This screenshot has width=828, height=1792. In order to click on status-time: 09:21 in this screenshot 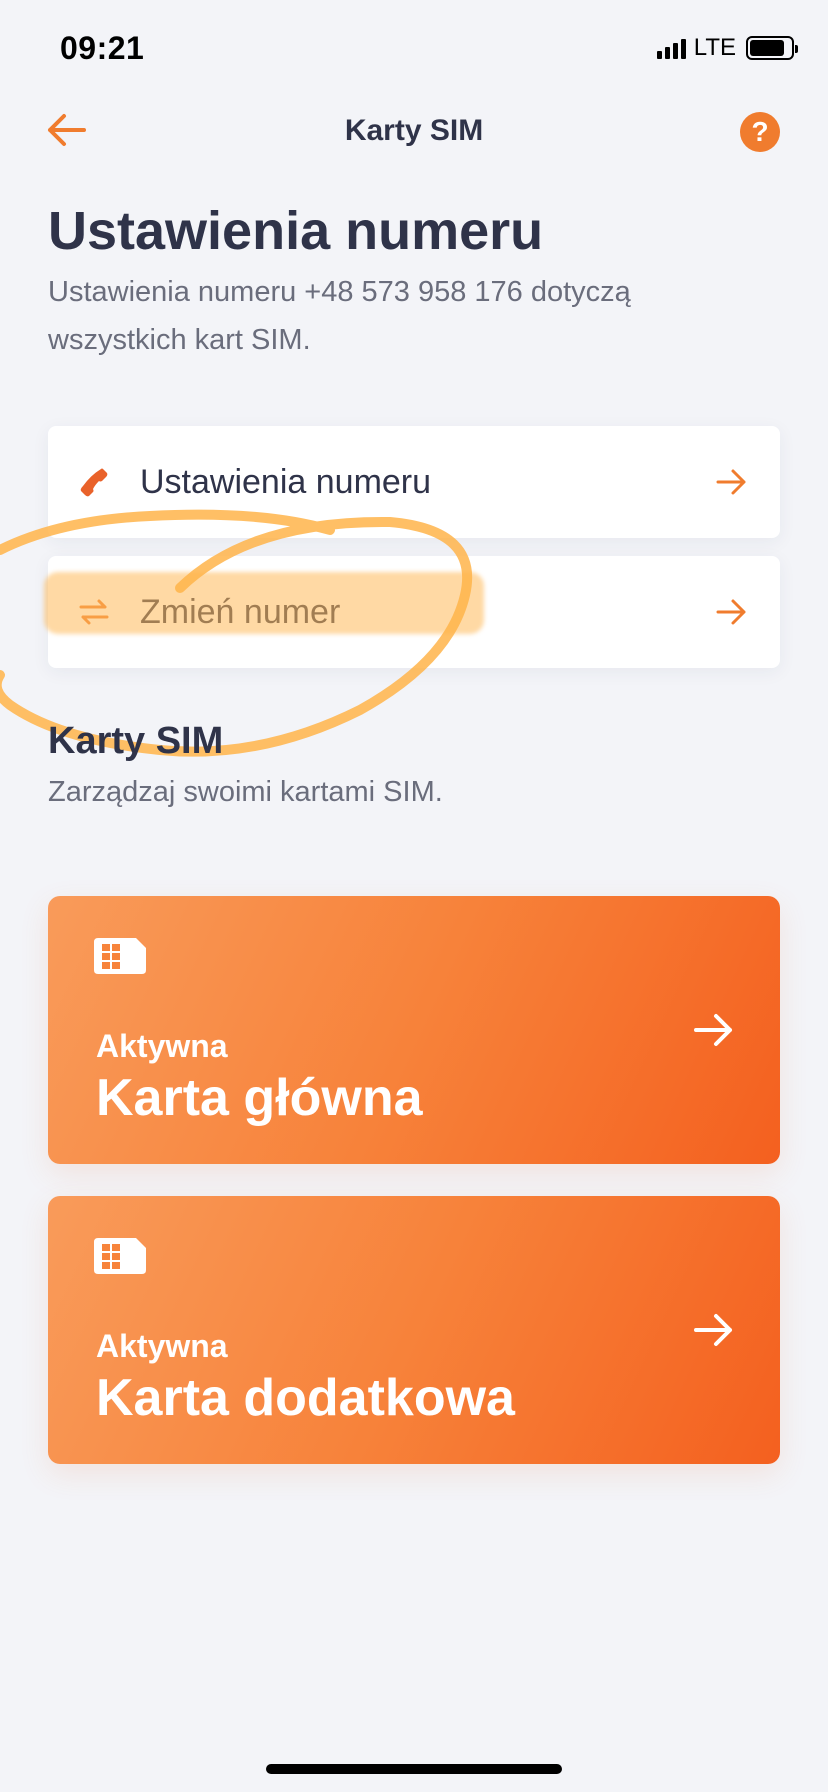, I will do `click(102, 48)`.